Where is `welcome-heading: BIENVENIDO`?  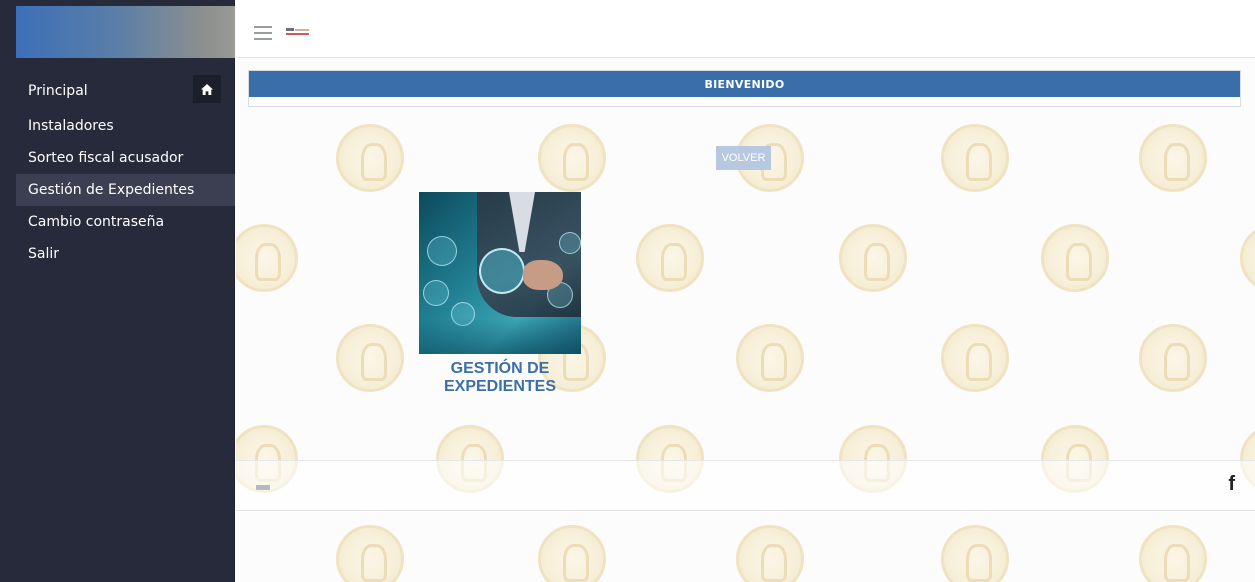
welcome-heading: BIENVENIDO is located at coordinates (744, 84).